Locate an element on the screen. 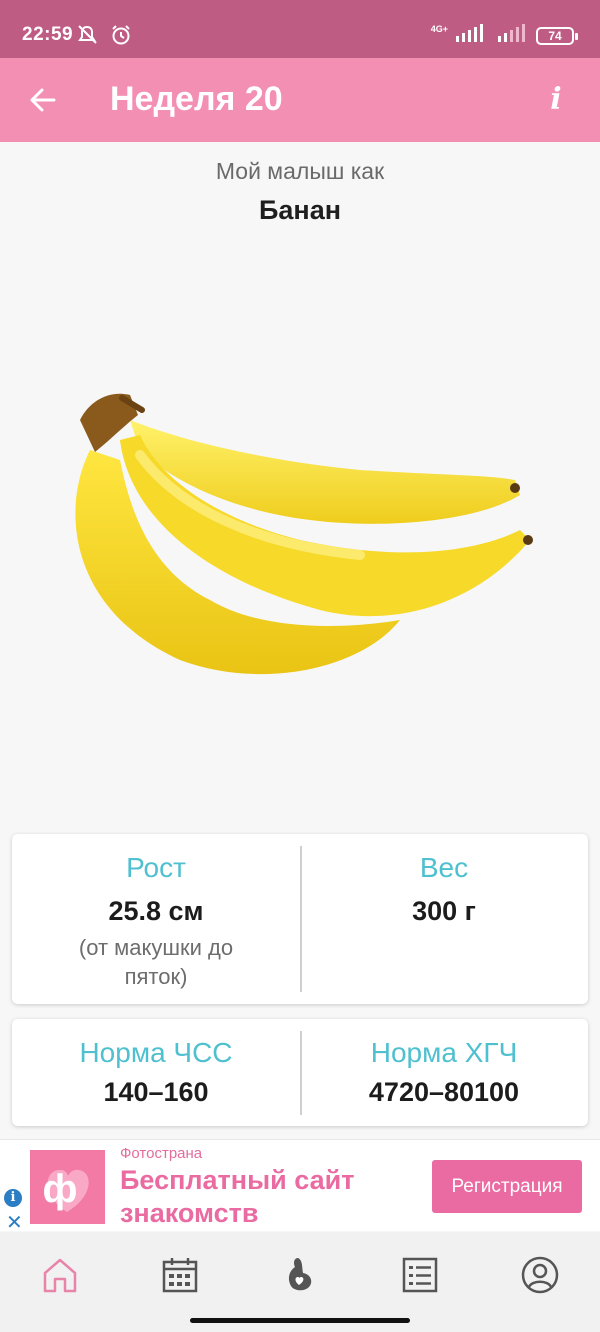 The height and width of the screenshot is (1332, 600). info-icon: i is located at coordinates (556, 99).